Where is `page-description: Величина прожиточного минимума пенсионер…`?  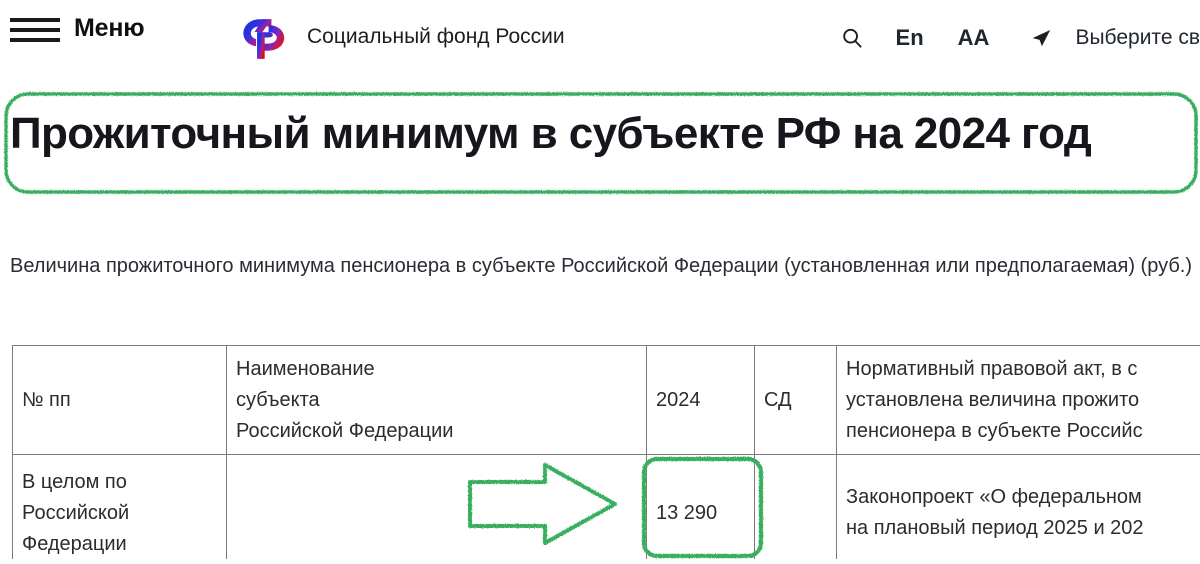
page-description: Величина прожиточного минимума пенсионер… is located at coordinates (605, 266).